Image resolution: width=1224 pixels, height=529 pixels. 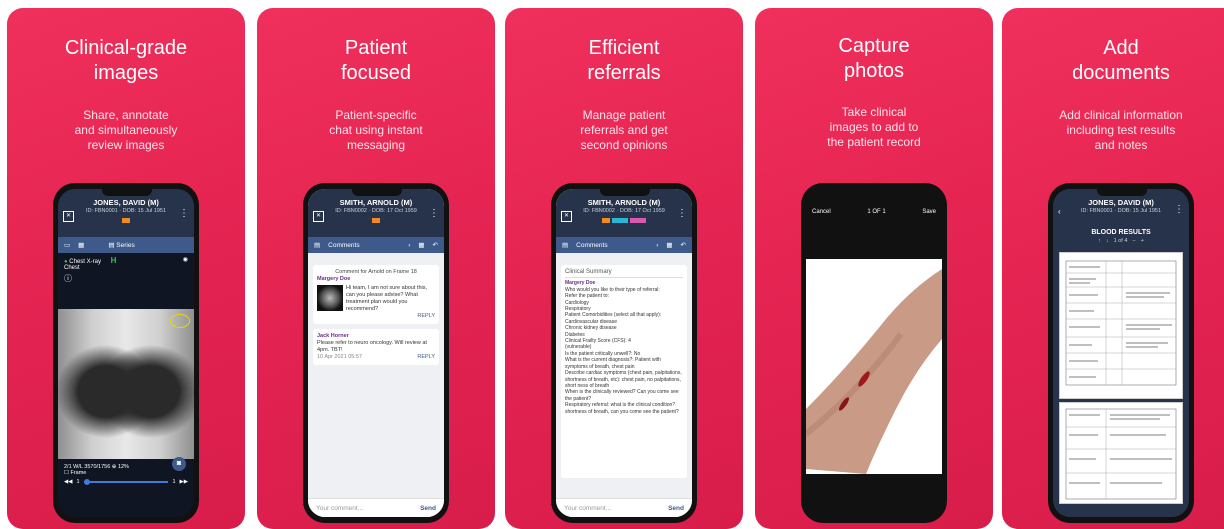 What do you see at coordinates (330, 298) in the screenshot?
I see `scan-thumbnail` at bounding box center [330, 298].